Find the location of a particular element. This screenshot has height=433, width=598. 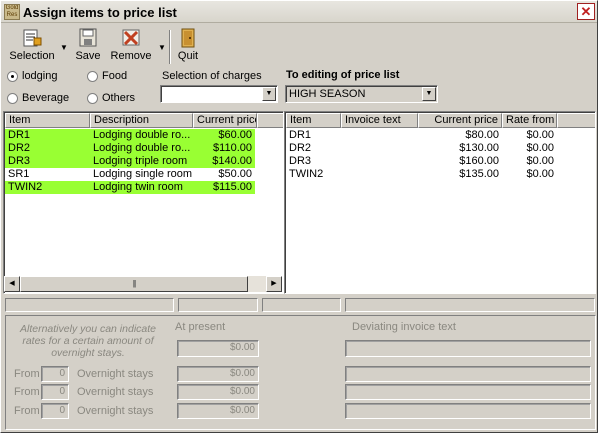

app-icon: Gold Res is located at coordinates (12, 12).